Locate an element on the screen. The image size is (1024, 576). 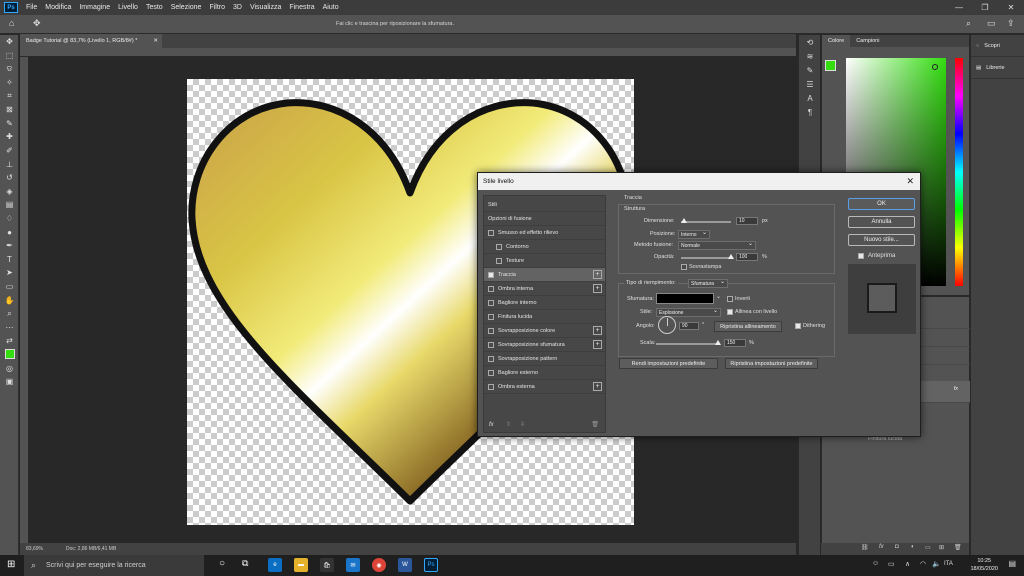
zoom-level: 83,69% is located at coordinates (34, 549).